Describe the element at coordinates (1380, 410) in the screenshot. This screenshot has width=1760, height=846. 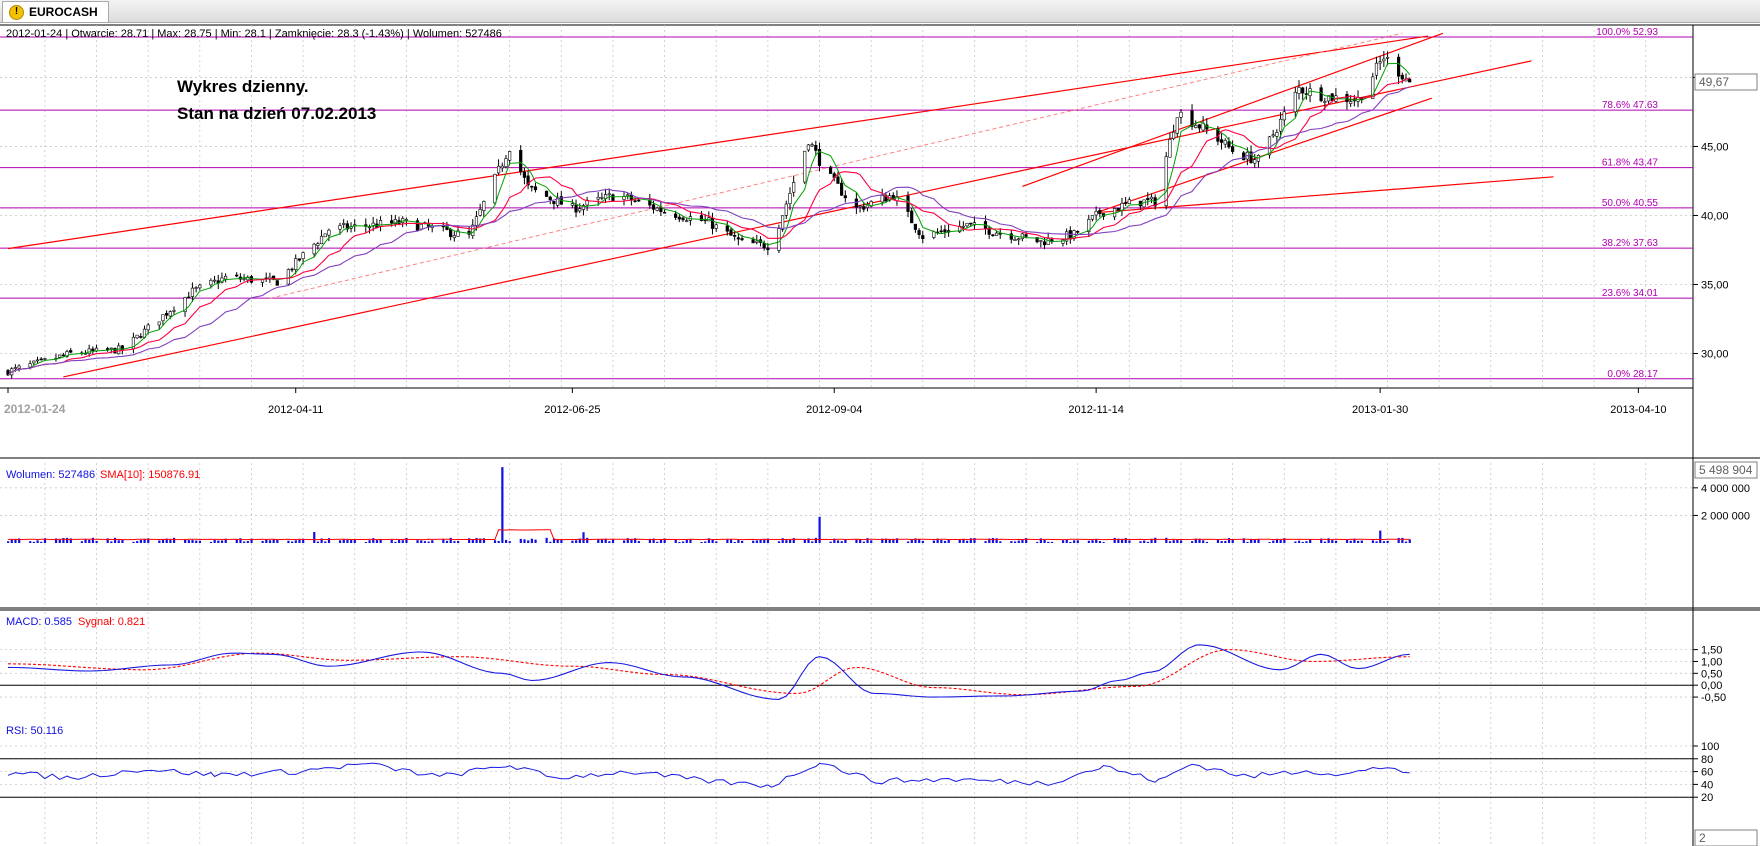
I see `x-tick-label: 2013-01-30` at that location.